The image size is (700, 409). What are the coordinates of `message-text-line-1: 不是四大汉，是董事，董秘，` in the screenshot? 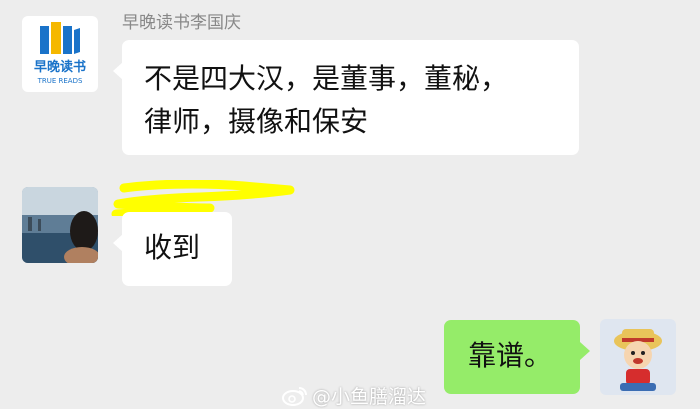 It's located at (326, 78).